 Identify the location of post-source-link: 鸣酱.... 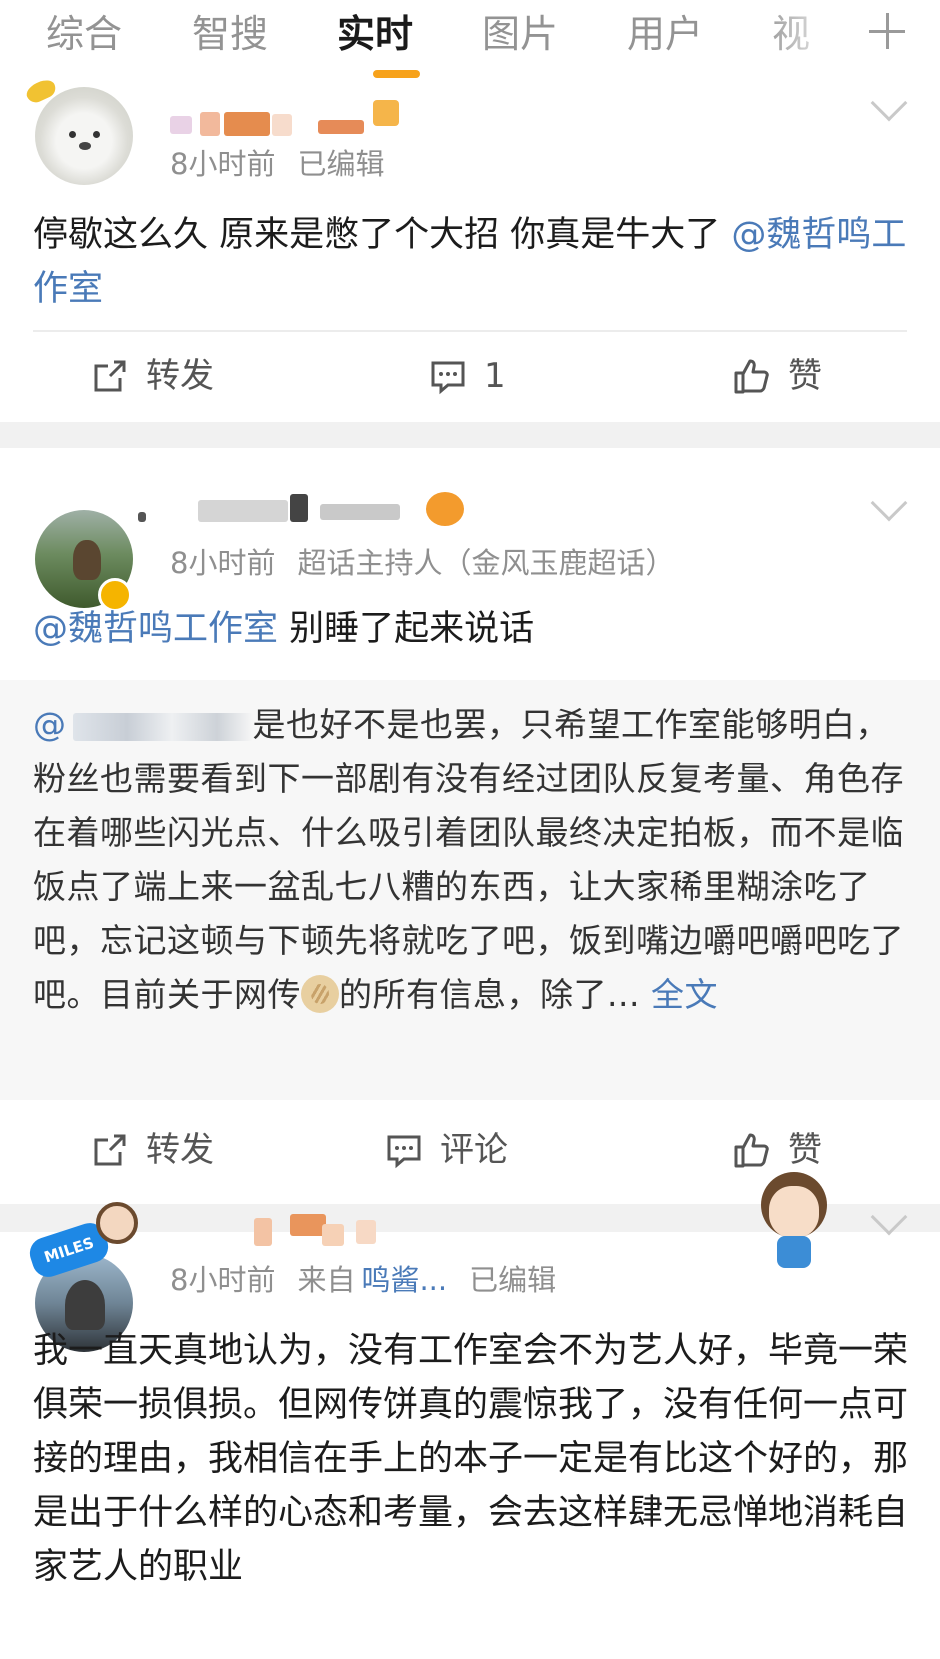
(404, 1280).